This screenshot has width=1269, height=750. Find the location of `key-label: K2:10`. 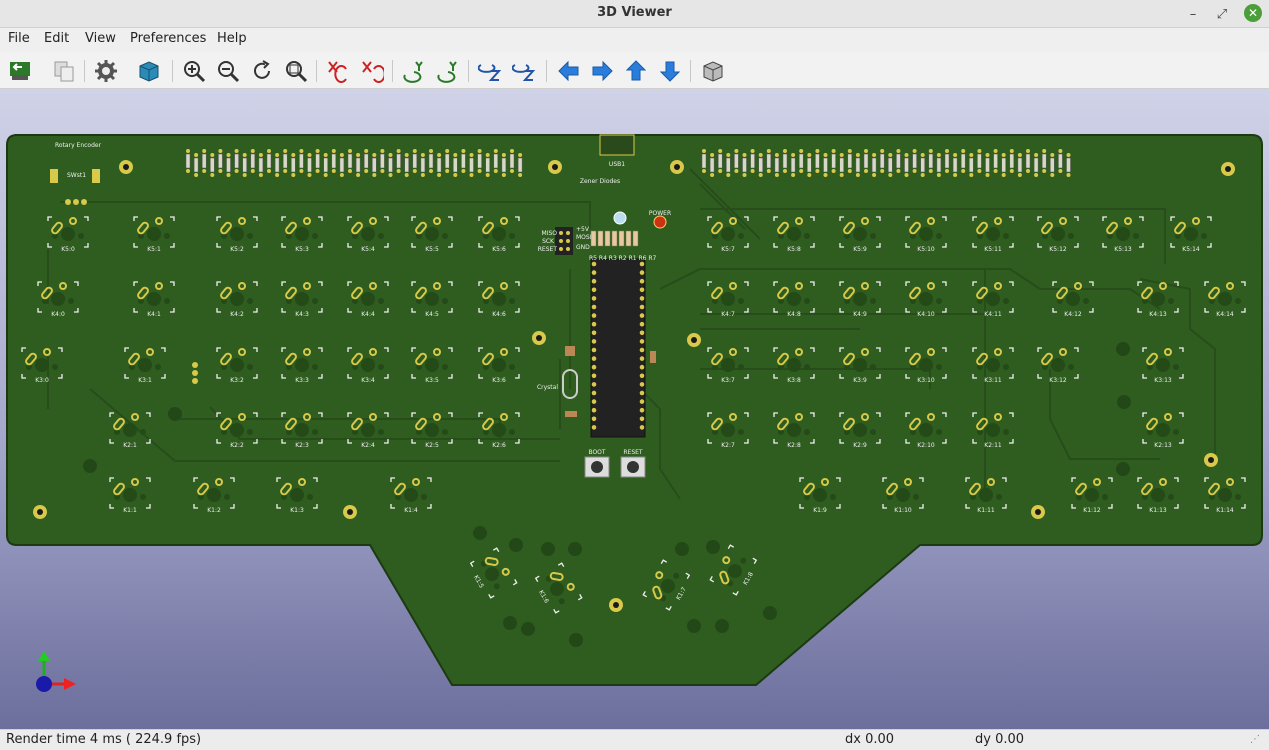

key-label: K2:10 is located at coordinates (926, 445).